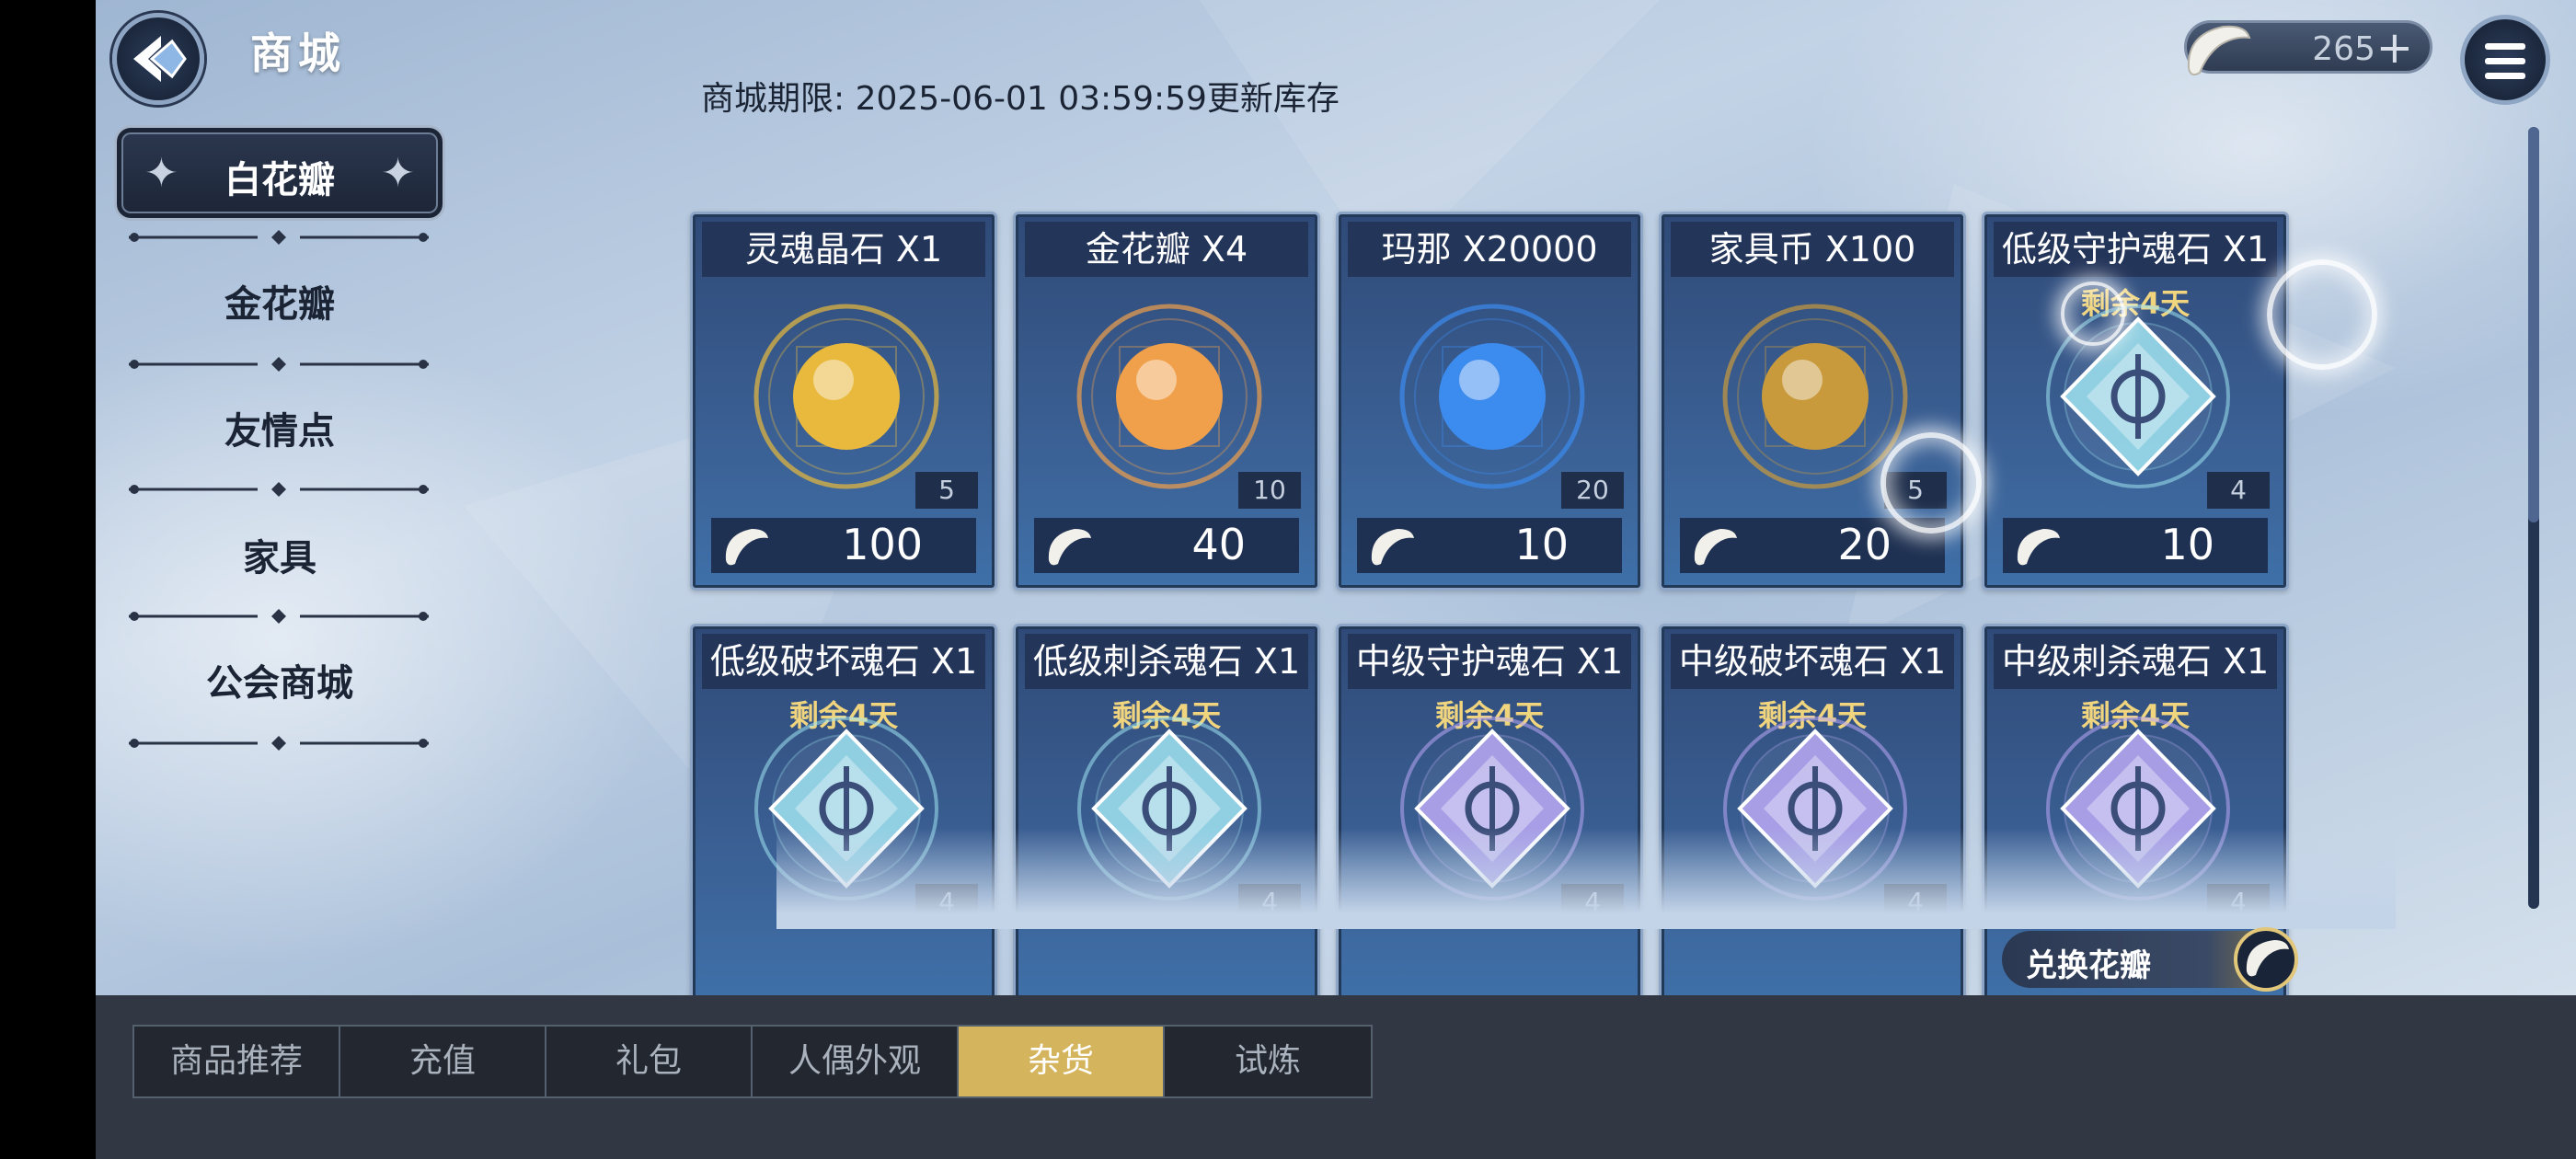 The width and height of the screenshot is (2576, 1159). I want to click on shop-item-card: 玛那 X20000 20 10, so click(1489, 401).